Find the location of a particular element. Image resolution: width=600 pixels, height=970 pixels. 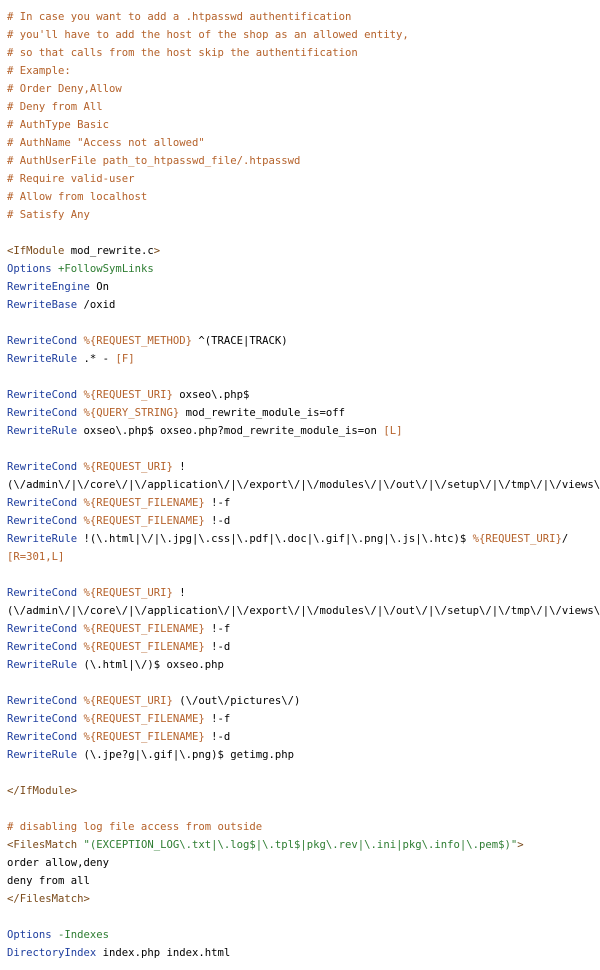

code-token-tag: </IfModule> is located at coordinates (42, 791).